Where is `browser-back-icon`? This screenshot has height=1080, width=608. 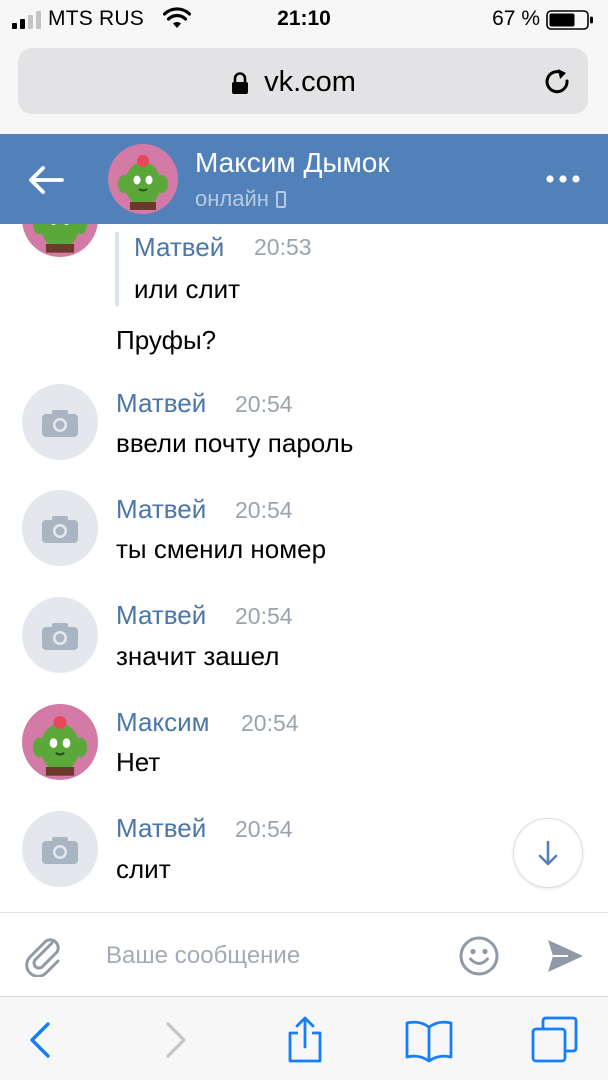
browser-back-icon is located at coordinates (43, 1040).